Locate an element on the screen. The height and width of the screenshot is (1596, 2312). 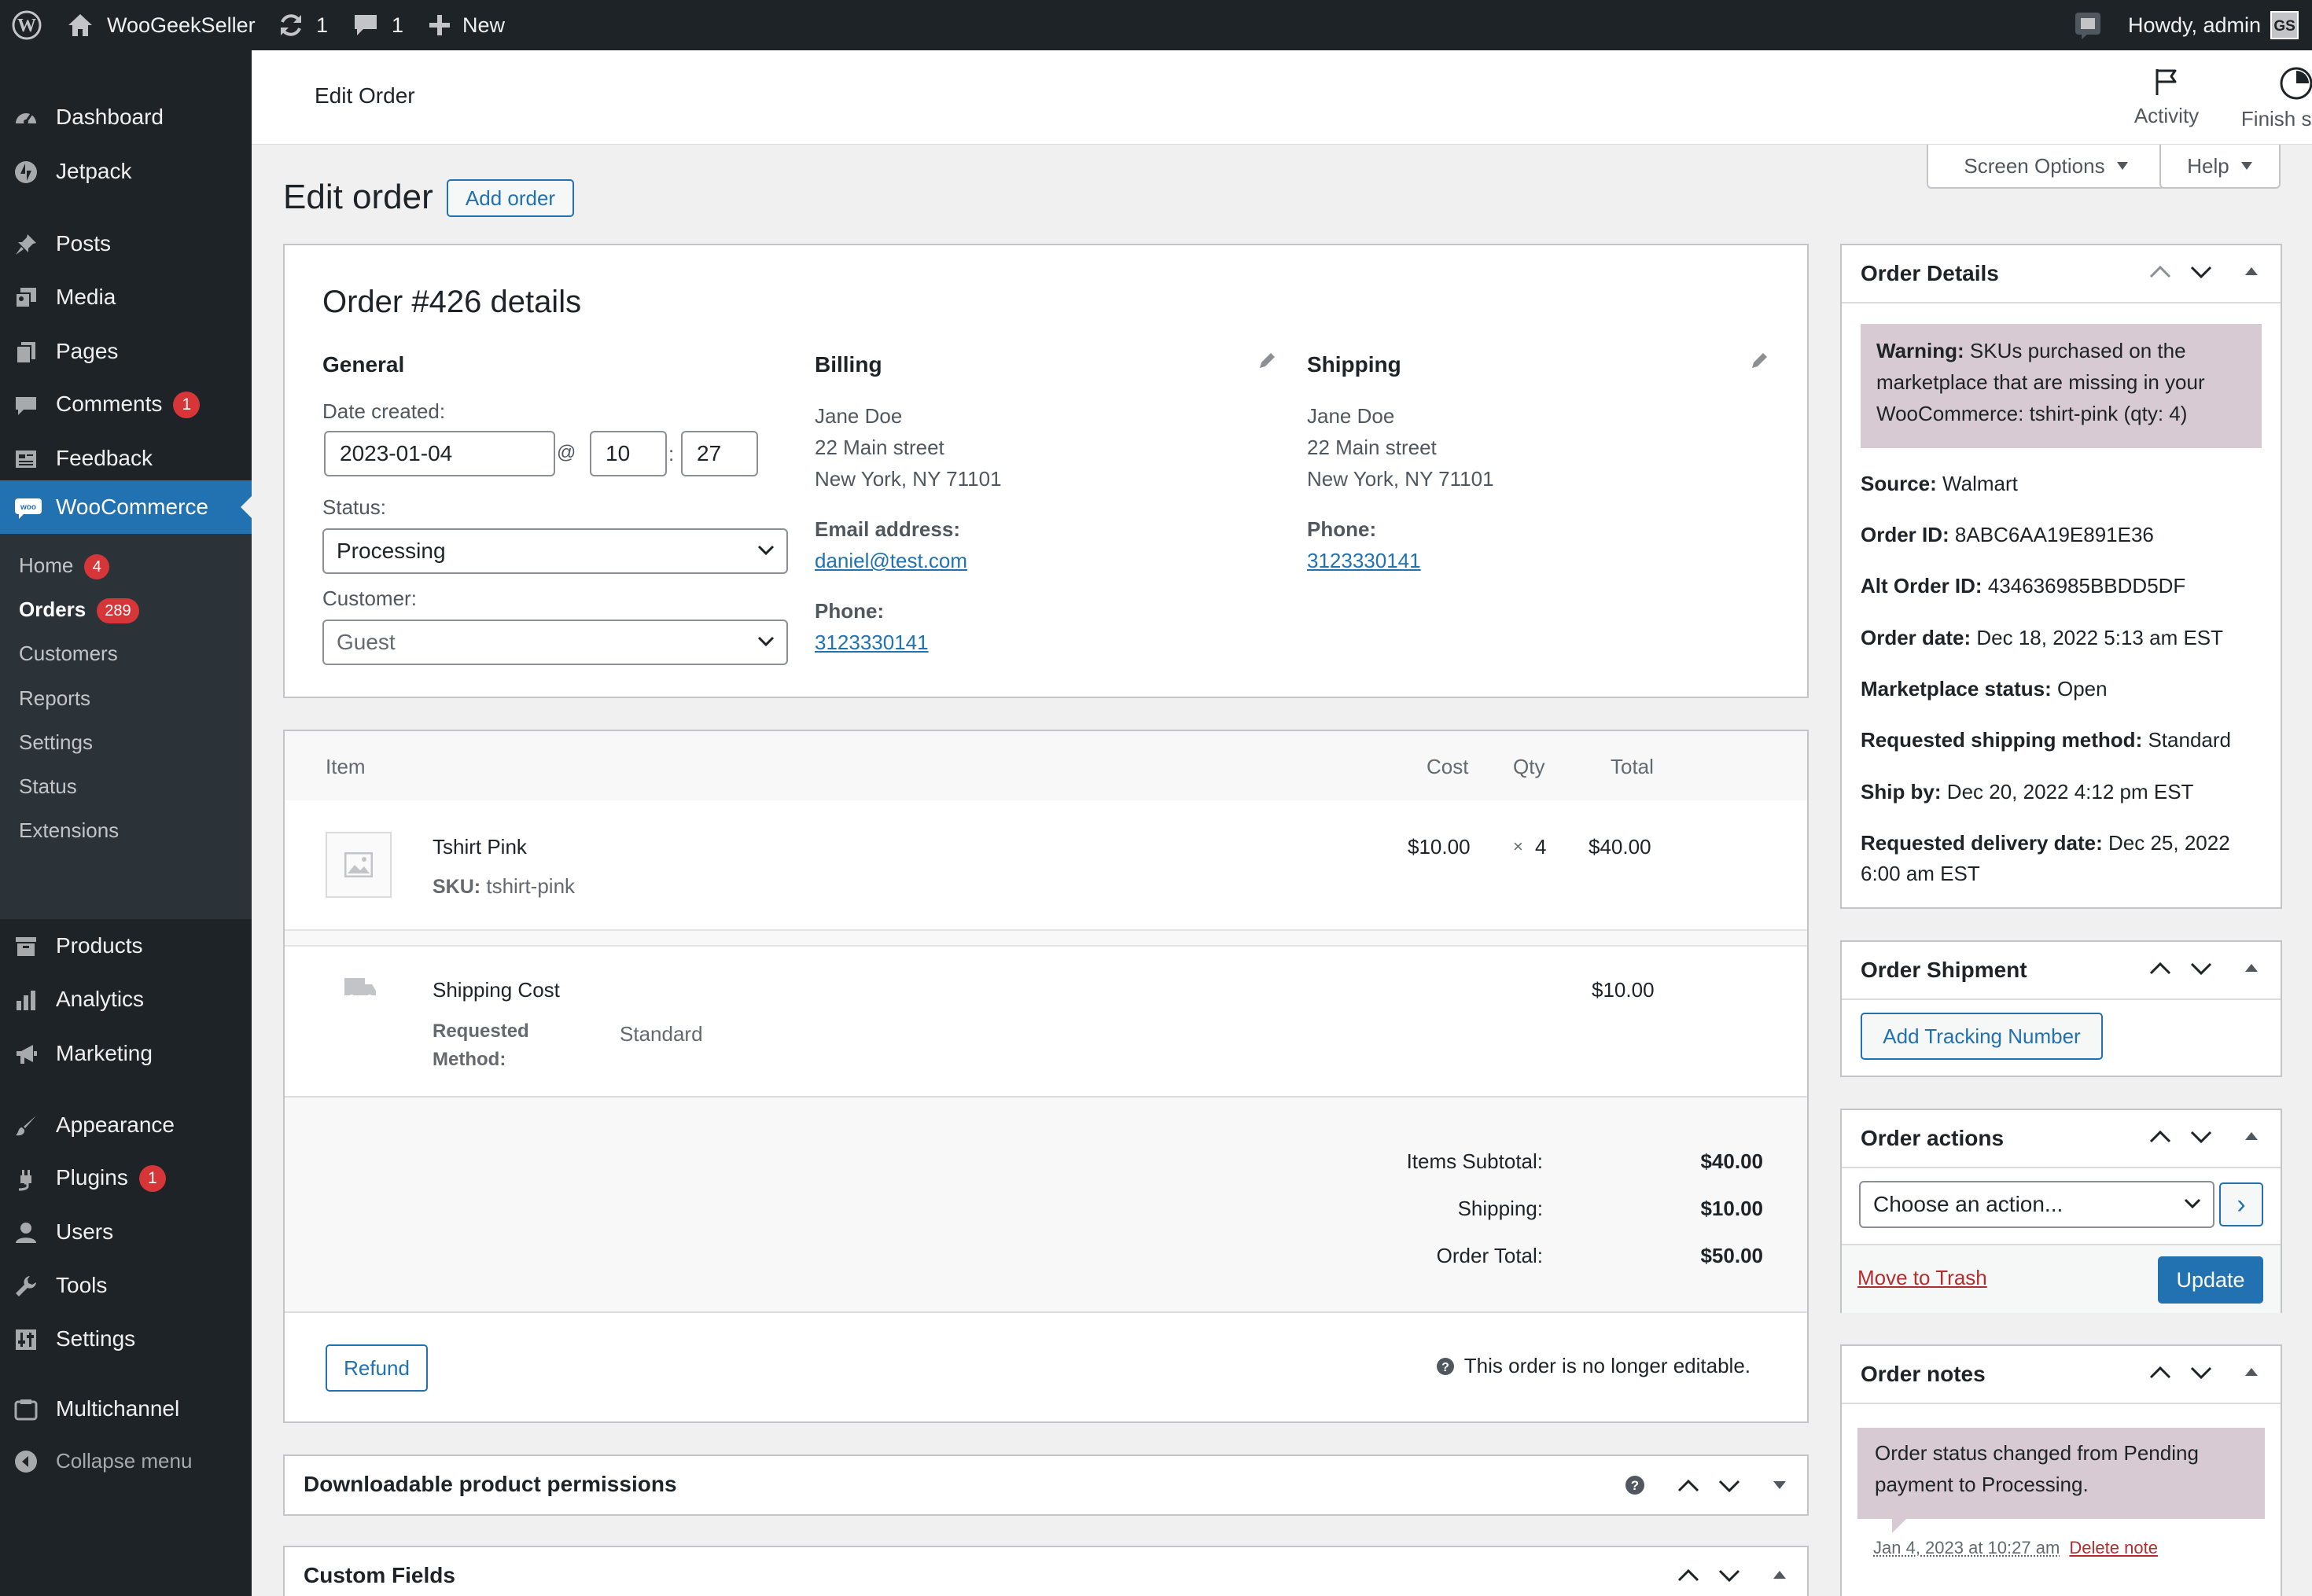
sidebar-item-products: Products is located at coordinates (126, 946).